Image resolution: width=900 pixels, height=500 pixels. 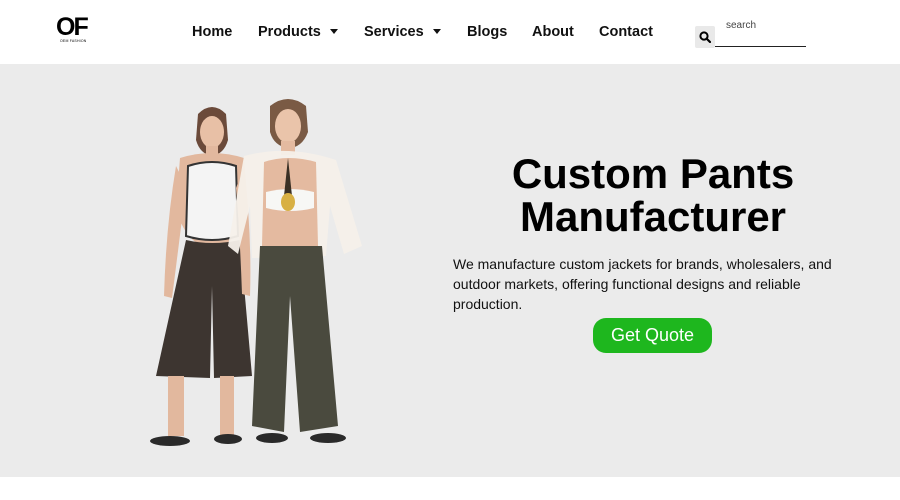 I want to click on nav-blogs: Blogs, so click(x=487, y=32).